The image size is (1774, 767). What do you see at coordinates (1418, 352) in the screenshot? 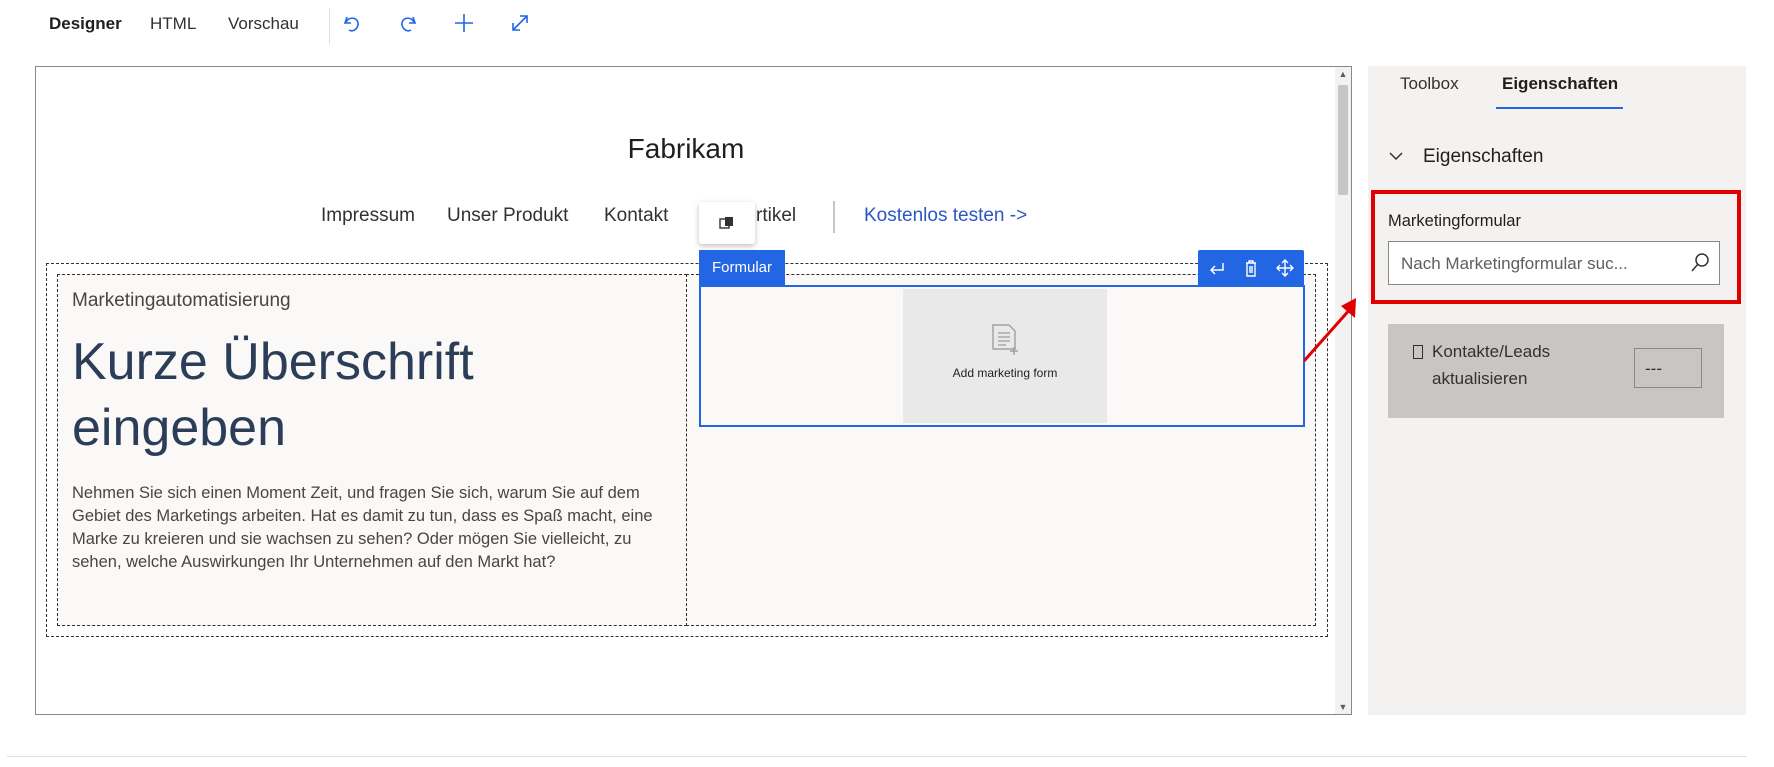
I see `update-checkbox` at bounding box center [1418, 352].